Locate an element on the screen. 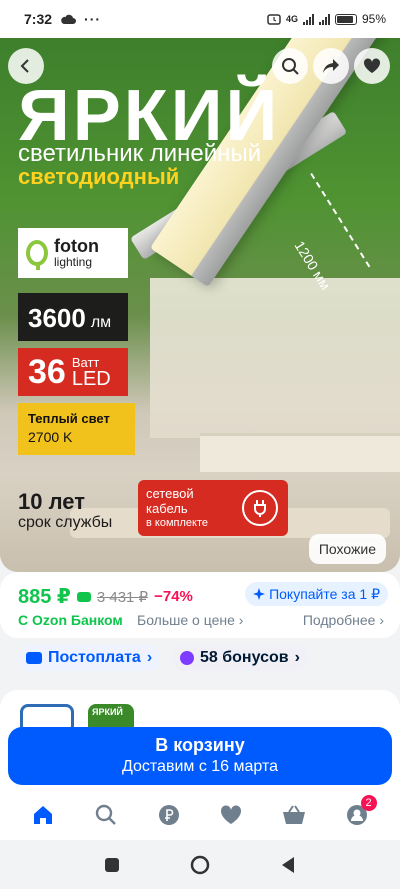 The height and width of the screenshot is (889, 400). brand-sub: lighting is located at coordinates (73, 262).